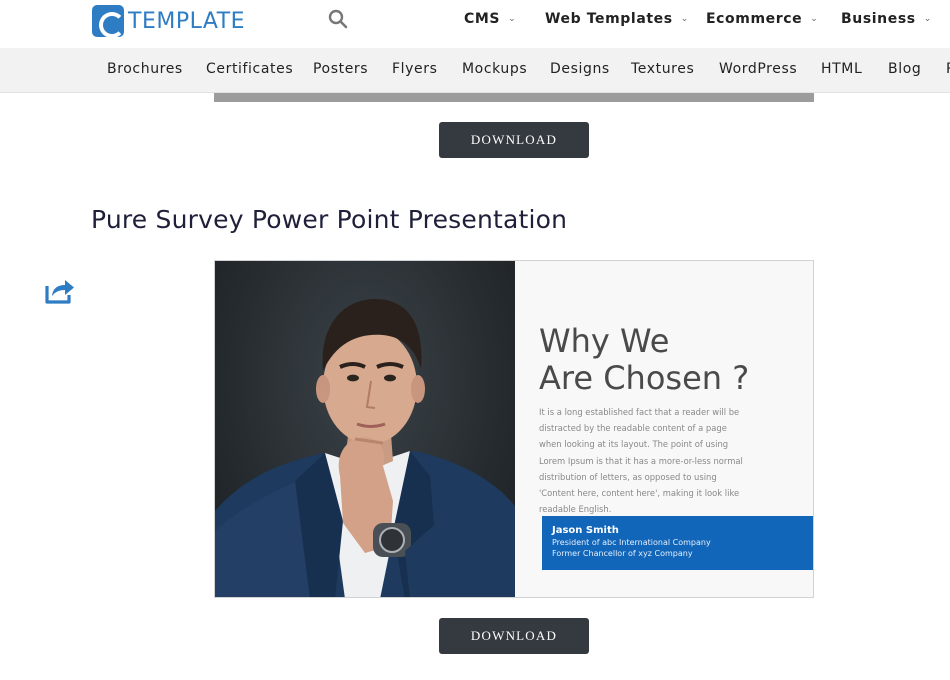  What do you see at coordinates (585, 530) in the screenshot?
I see `card-name: Jason Smith` at bounding box center [585, 530].